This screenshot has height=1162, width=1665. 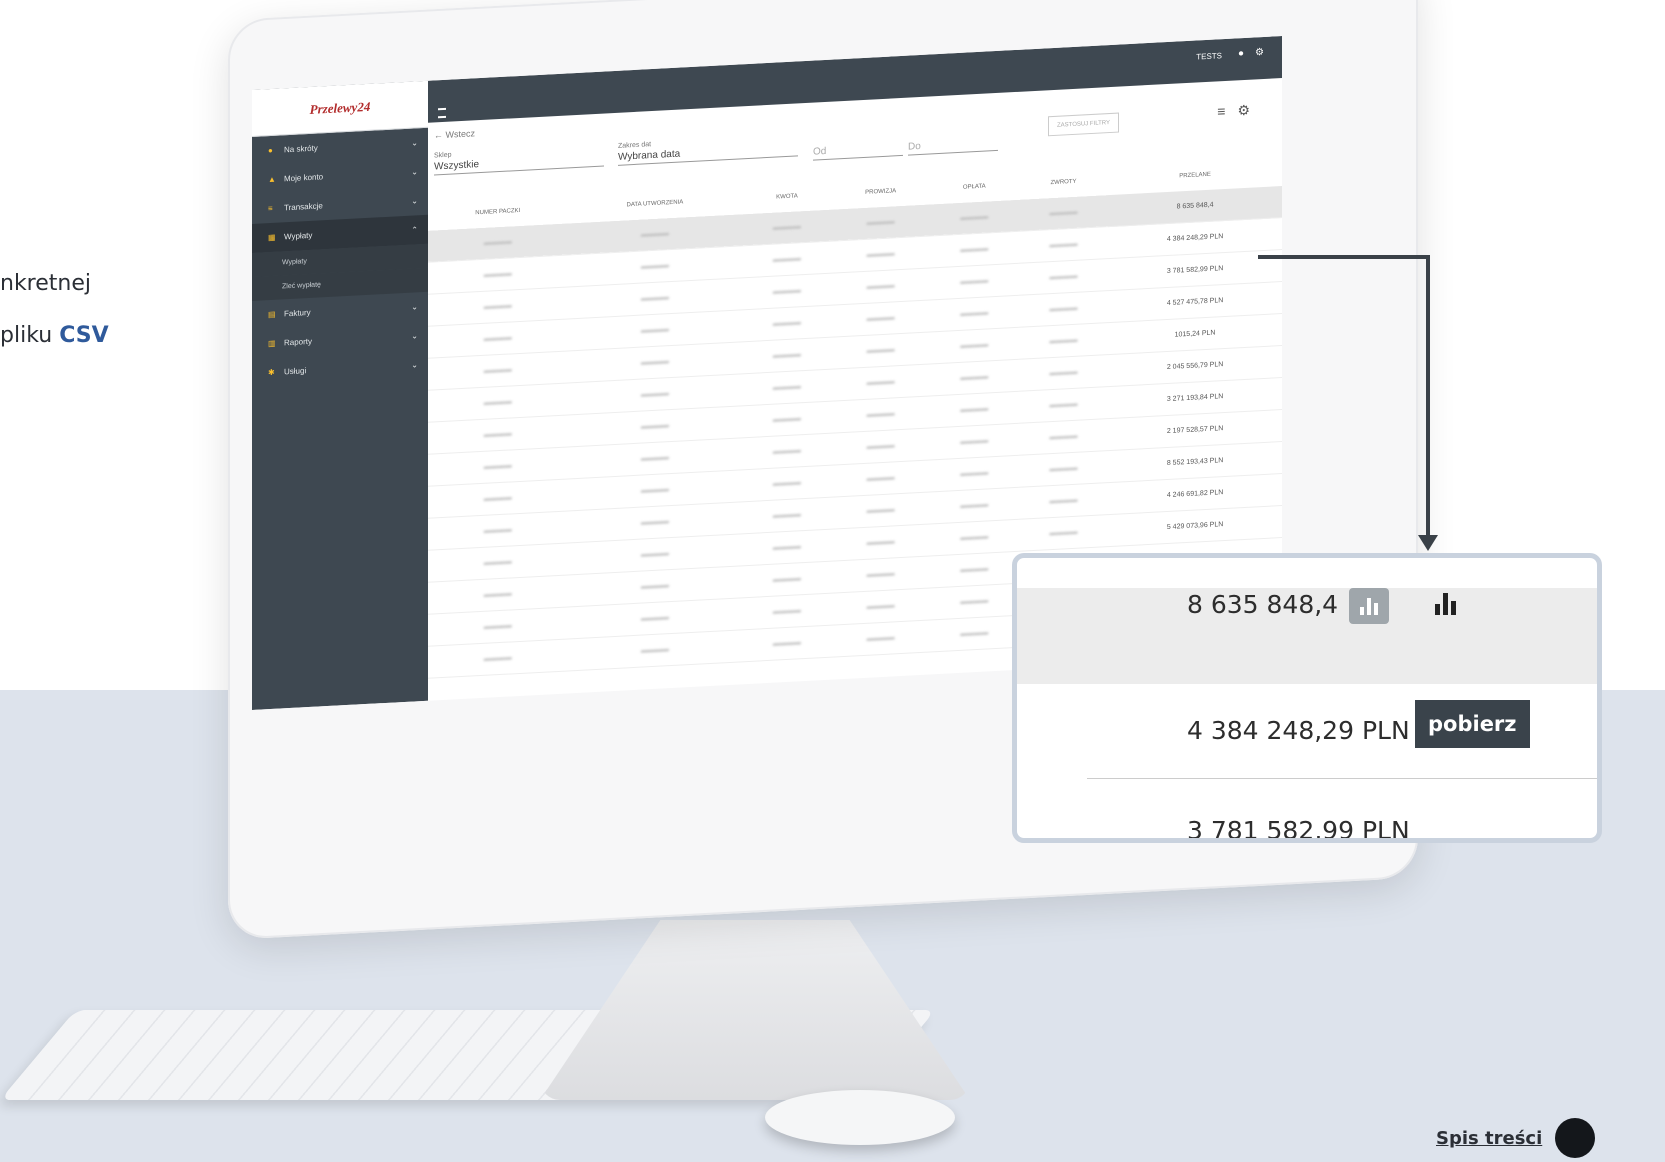 I want to click on instruction-line-2: pliku CSV, so click(x=54, y=336).